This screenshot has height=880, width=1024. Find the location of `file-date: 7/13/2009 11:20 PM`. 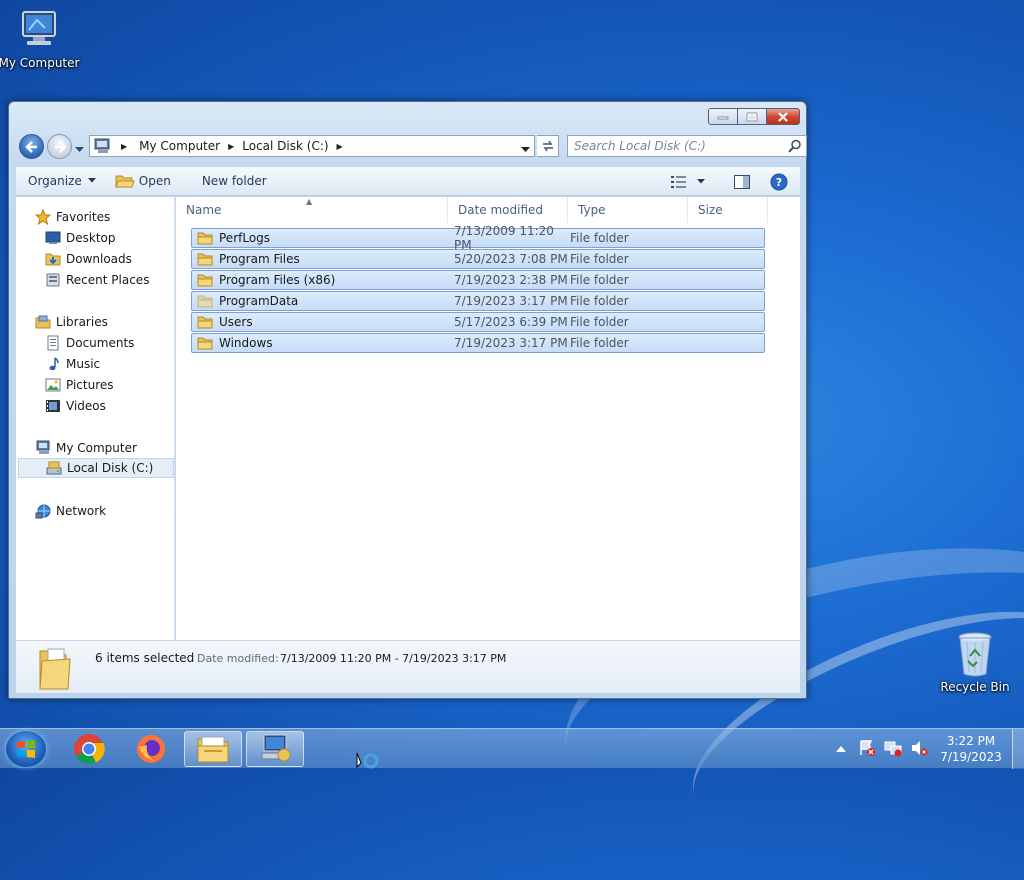

file-date: 7/13/2009 11:20 PM is located at coordinates (504, 238).